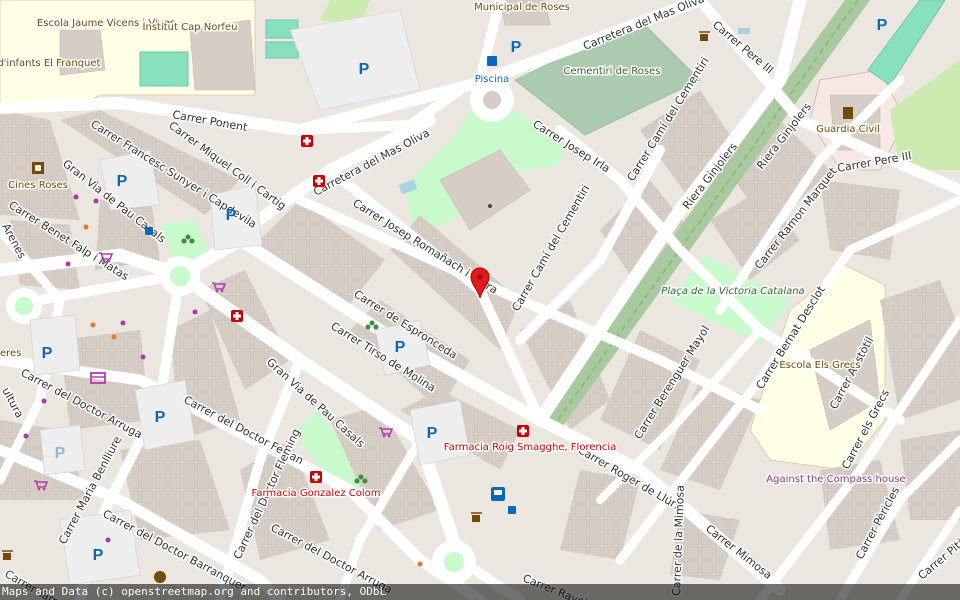 This screenshot has width=960, height=600. Describe the element at coordinates (492, 79) in the screenshot. I see `poi-piscina: Piscina` at that location.